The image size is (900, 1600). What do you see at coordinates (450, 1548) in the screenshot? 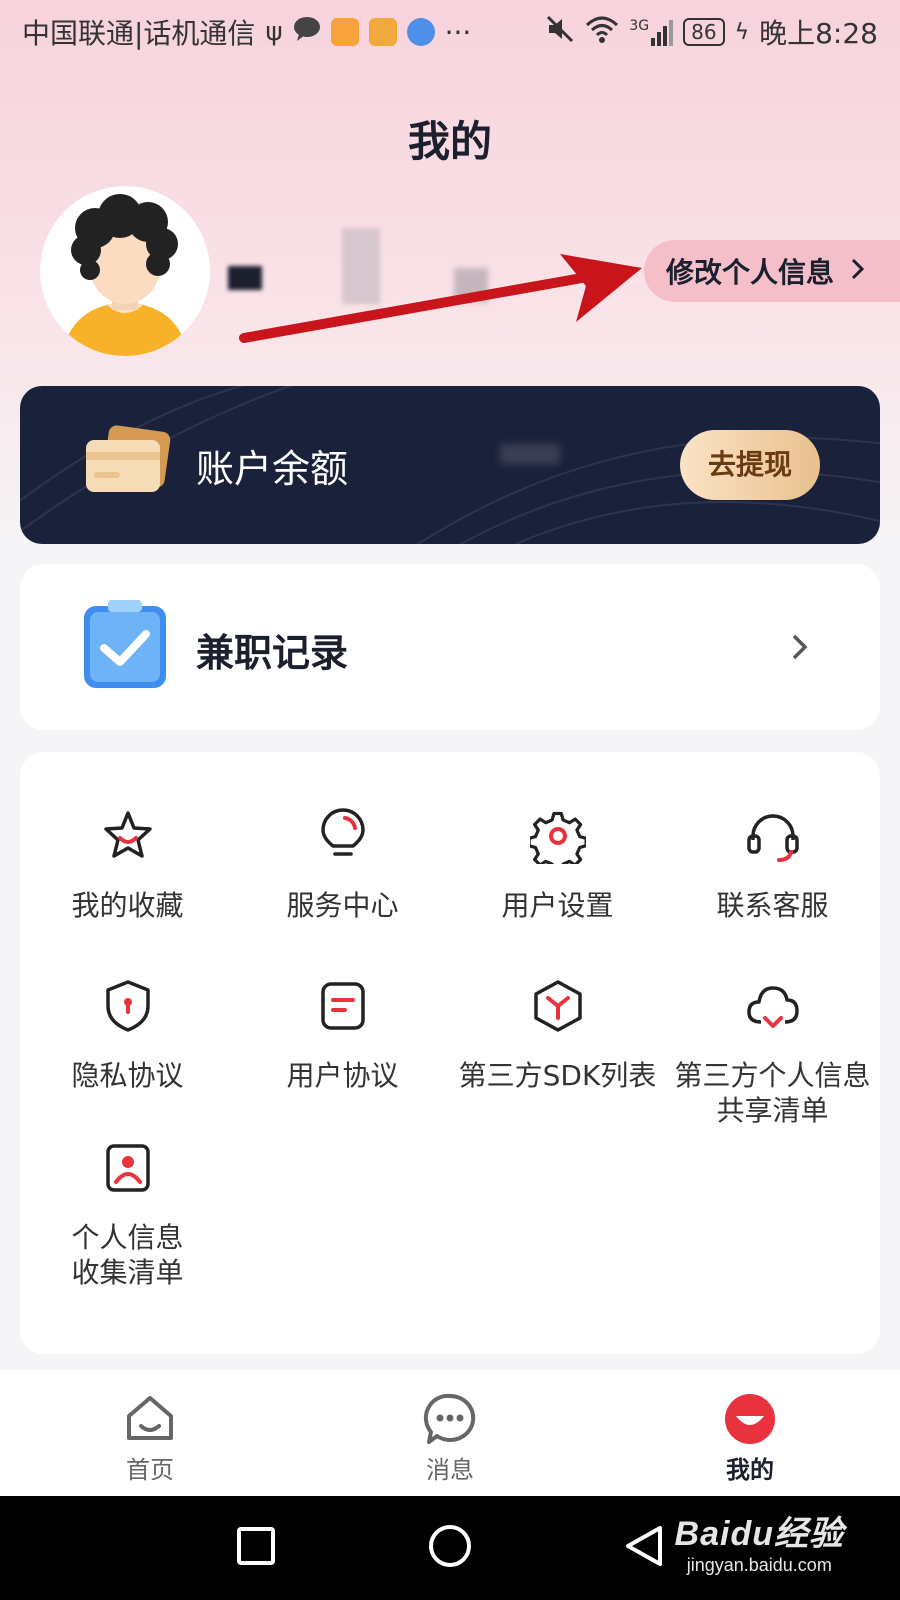
I see `home-circle-icon` at bounding box center [450, 1548].